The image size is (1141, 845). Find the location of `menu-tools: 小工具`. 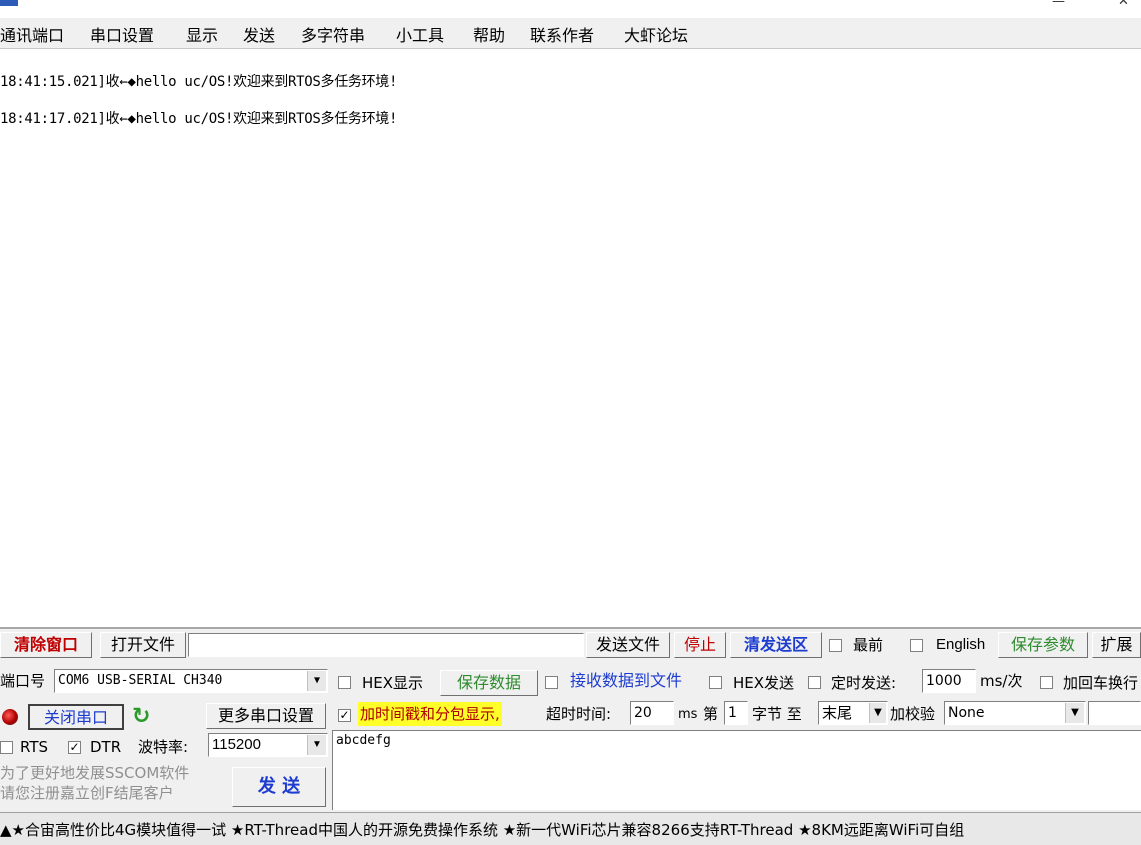

menu-tools: 小工具 is located at coordinates (420, 34).